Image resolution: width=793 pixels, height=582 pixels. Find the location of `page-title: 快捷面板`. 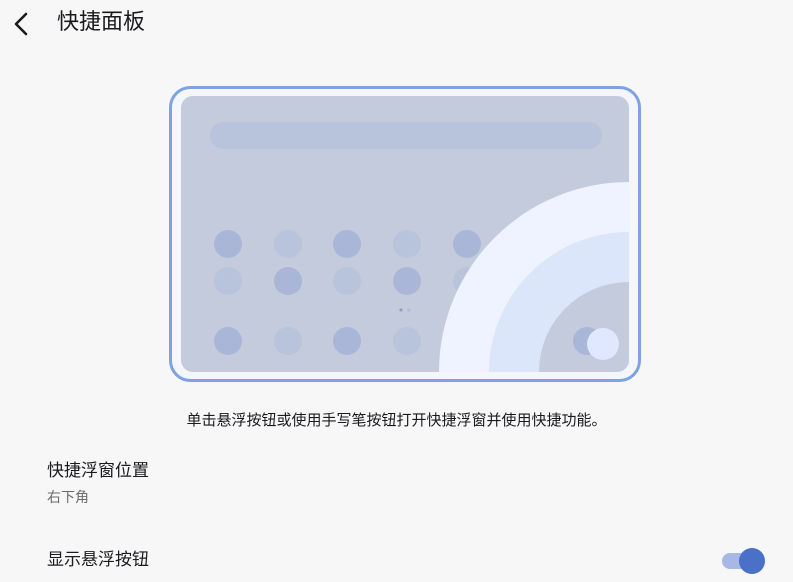

page-title: 快捷面板 is located at coordinates (101, 22).